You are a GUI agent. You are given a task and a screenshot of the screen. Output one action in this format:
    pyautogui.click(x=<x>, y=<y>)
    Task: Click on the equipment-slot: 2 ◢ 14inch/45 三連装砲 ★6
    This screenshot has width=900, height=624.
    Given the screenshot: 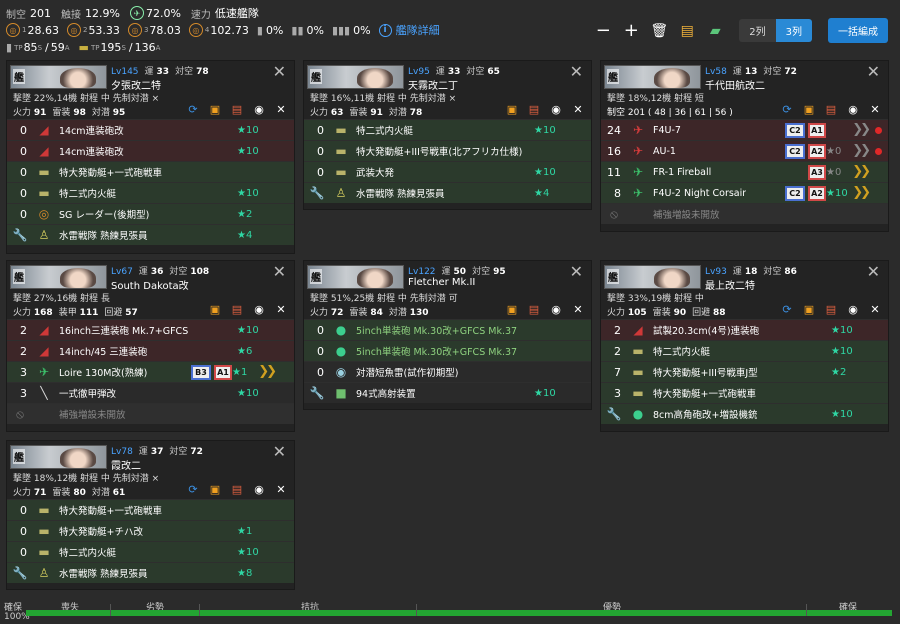 What is the action you would take?
    pyautogui.click(x=150, y=350)
    